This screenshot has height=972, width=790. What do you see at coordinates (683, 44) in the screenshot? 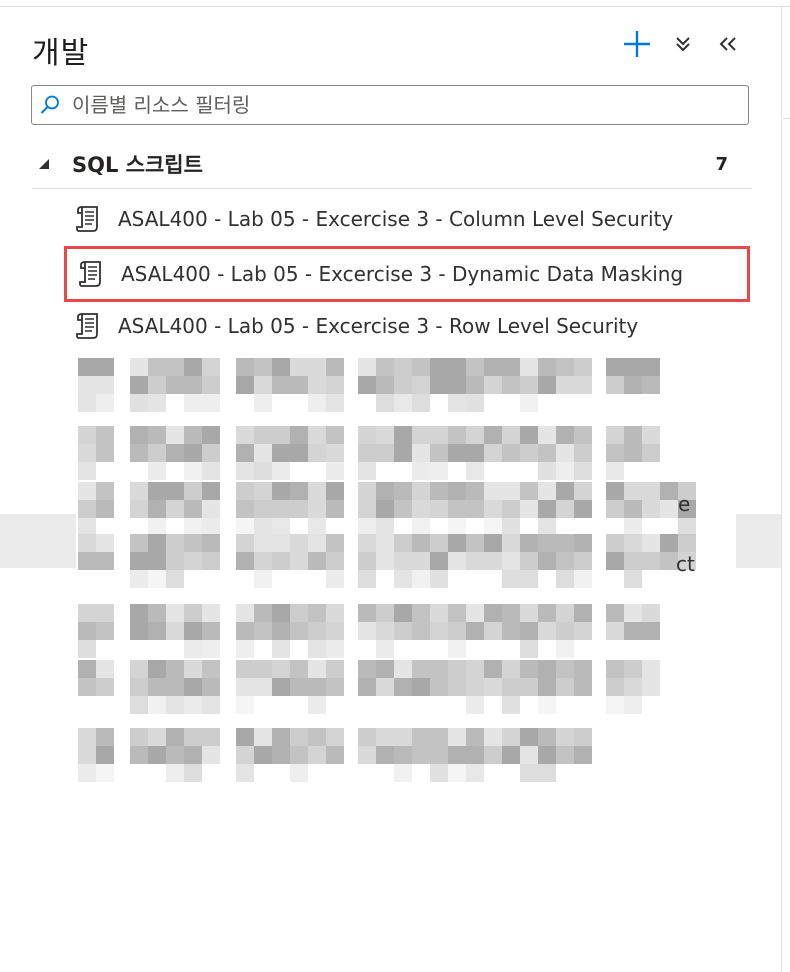
I see `collapse-all-button` at bounding box center [683, 44].